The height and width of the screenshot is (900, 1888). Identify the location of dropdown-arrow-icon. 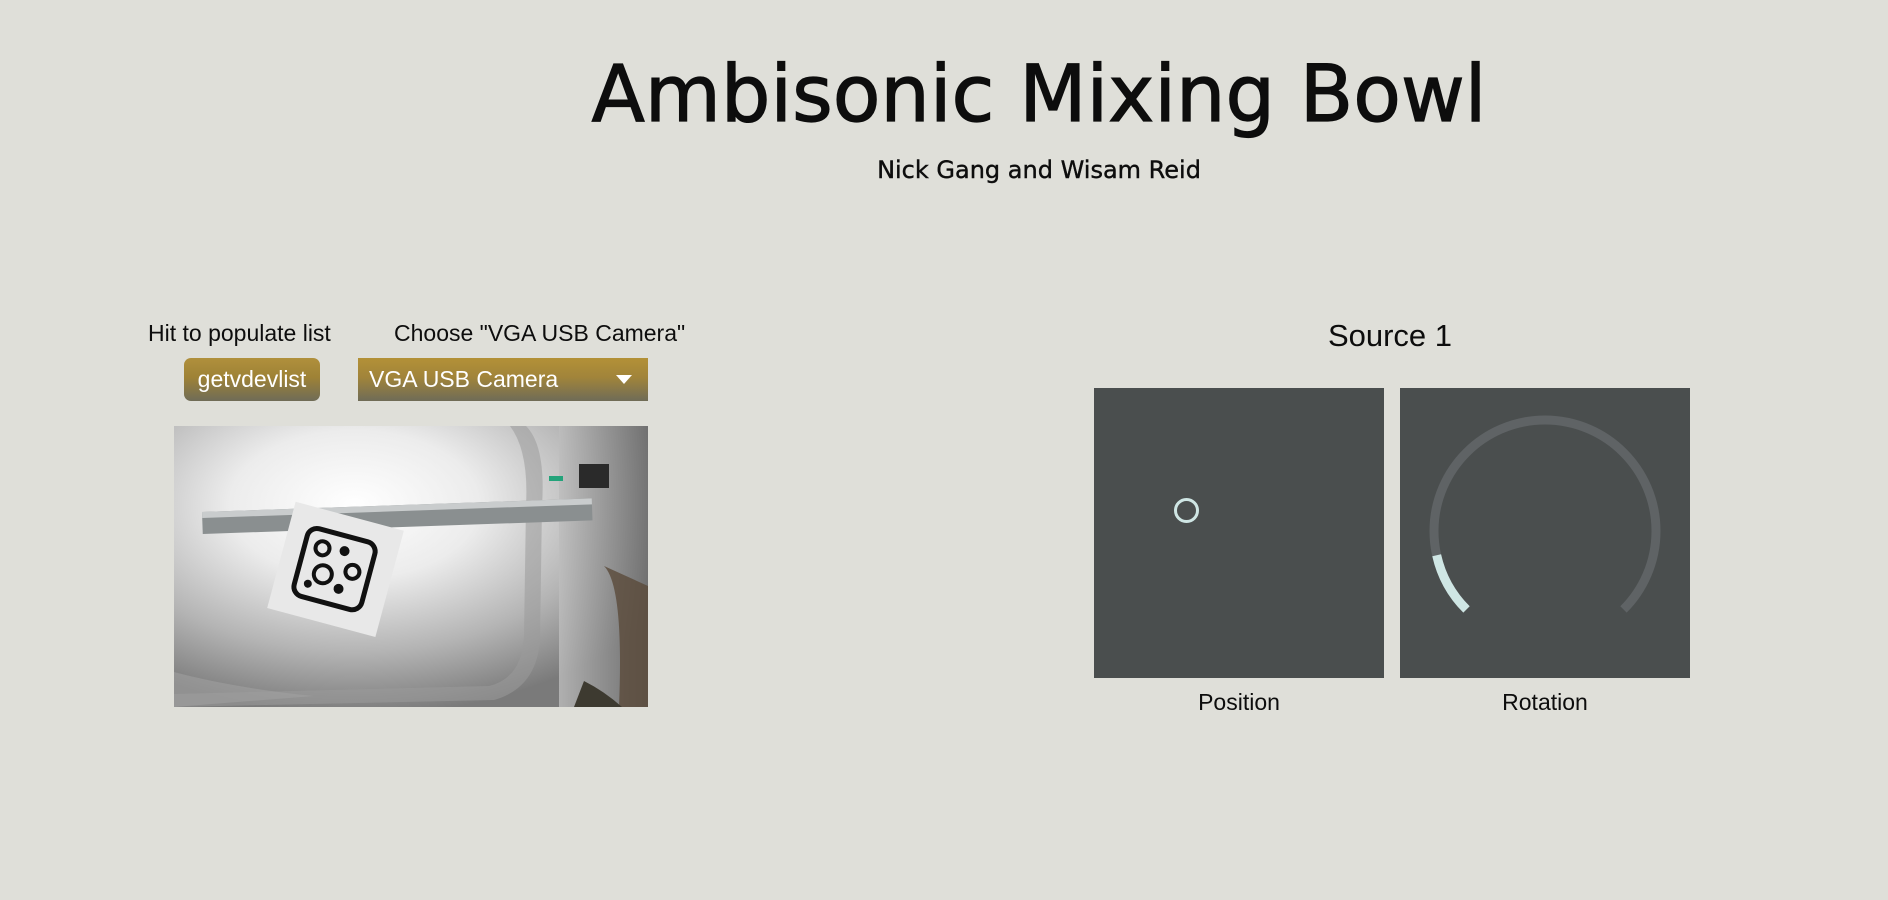
(624, 379).